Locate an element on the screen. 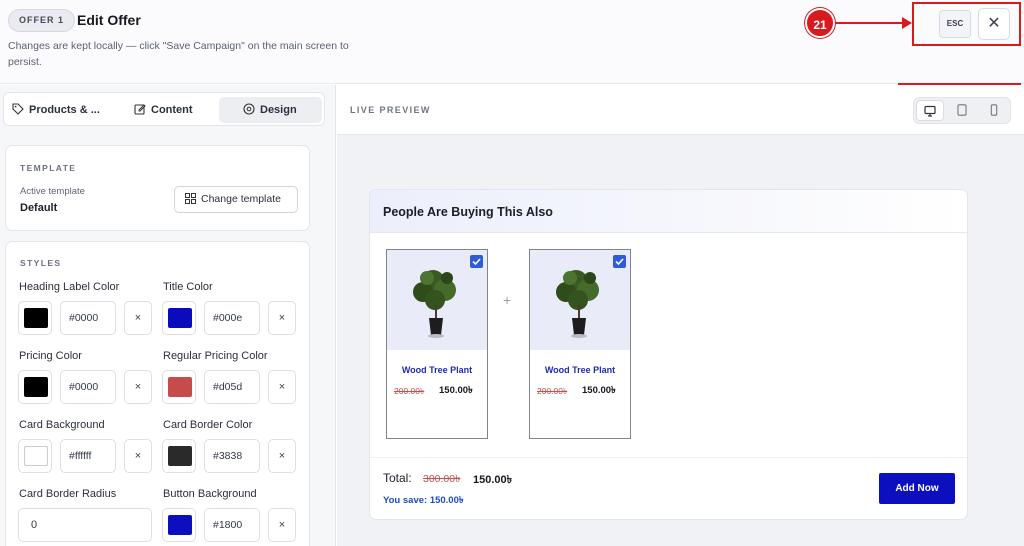  regular-pricing-color-label: Regular Pricing Color is located at coordinates (215, 356).